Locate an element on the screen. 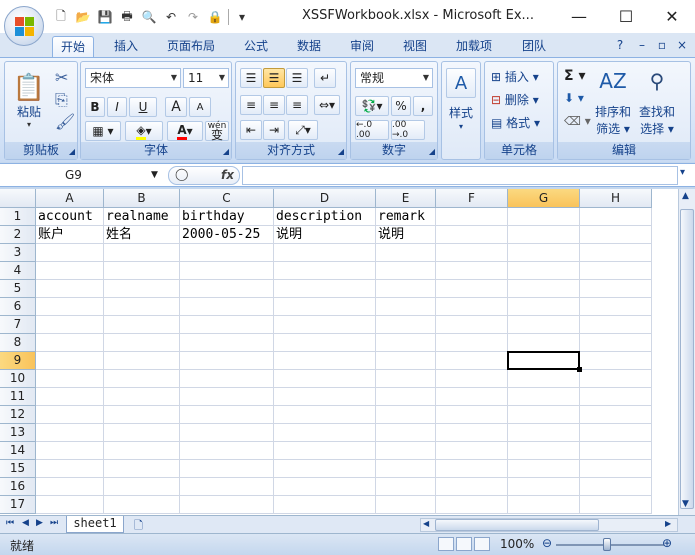 The width and height of the screenshot is (695, 555). cell-g14 is located at coordinates (544, 451).